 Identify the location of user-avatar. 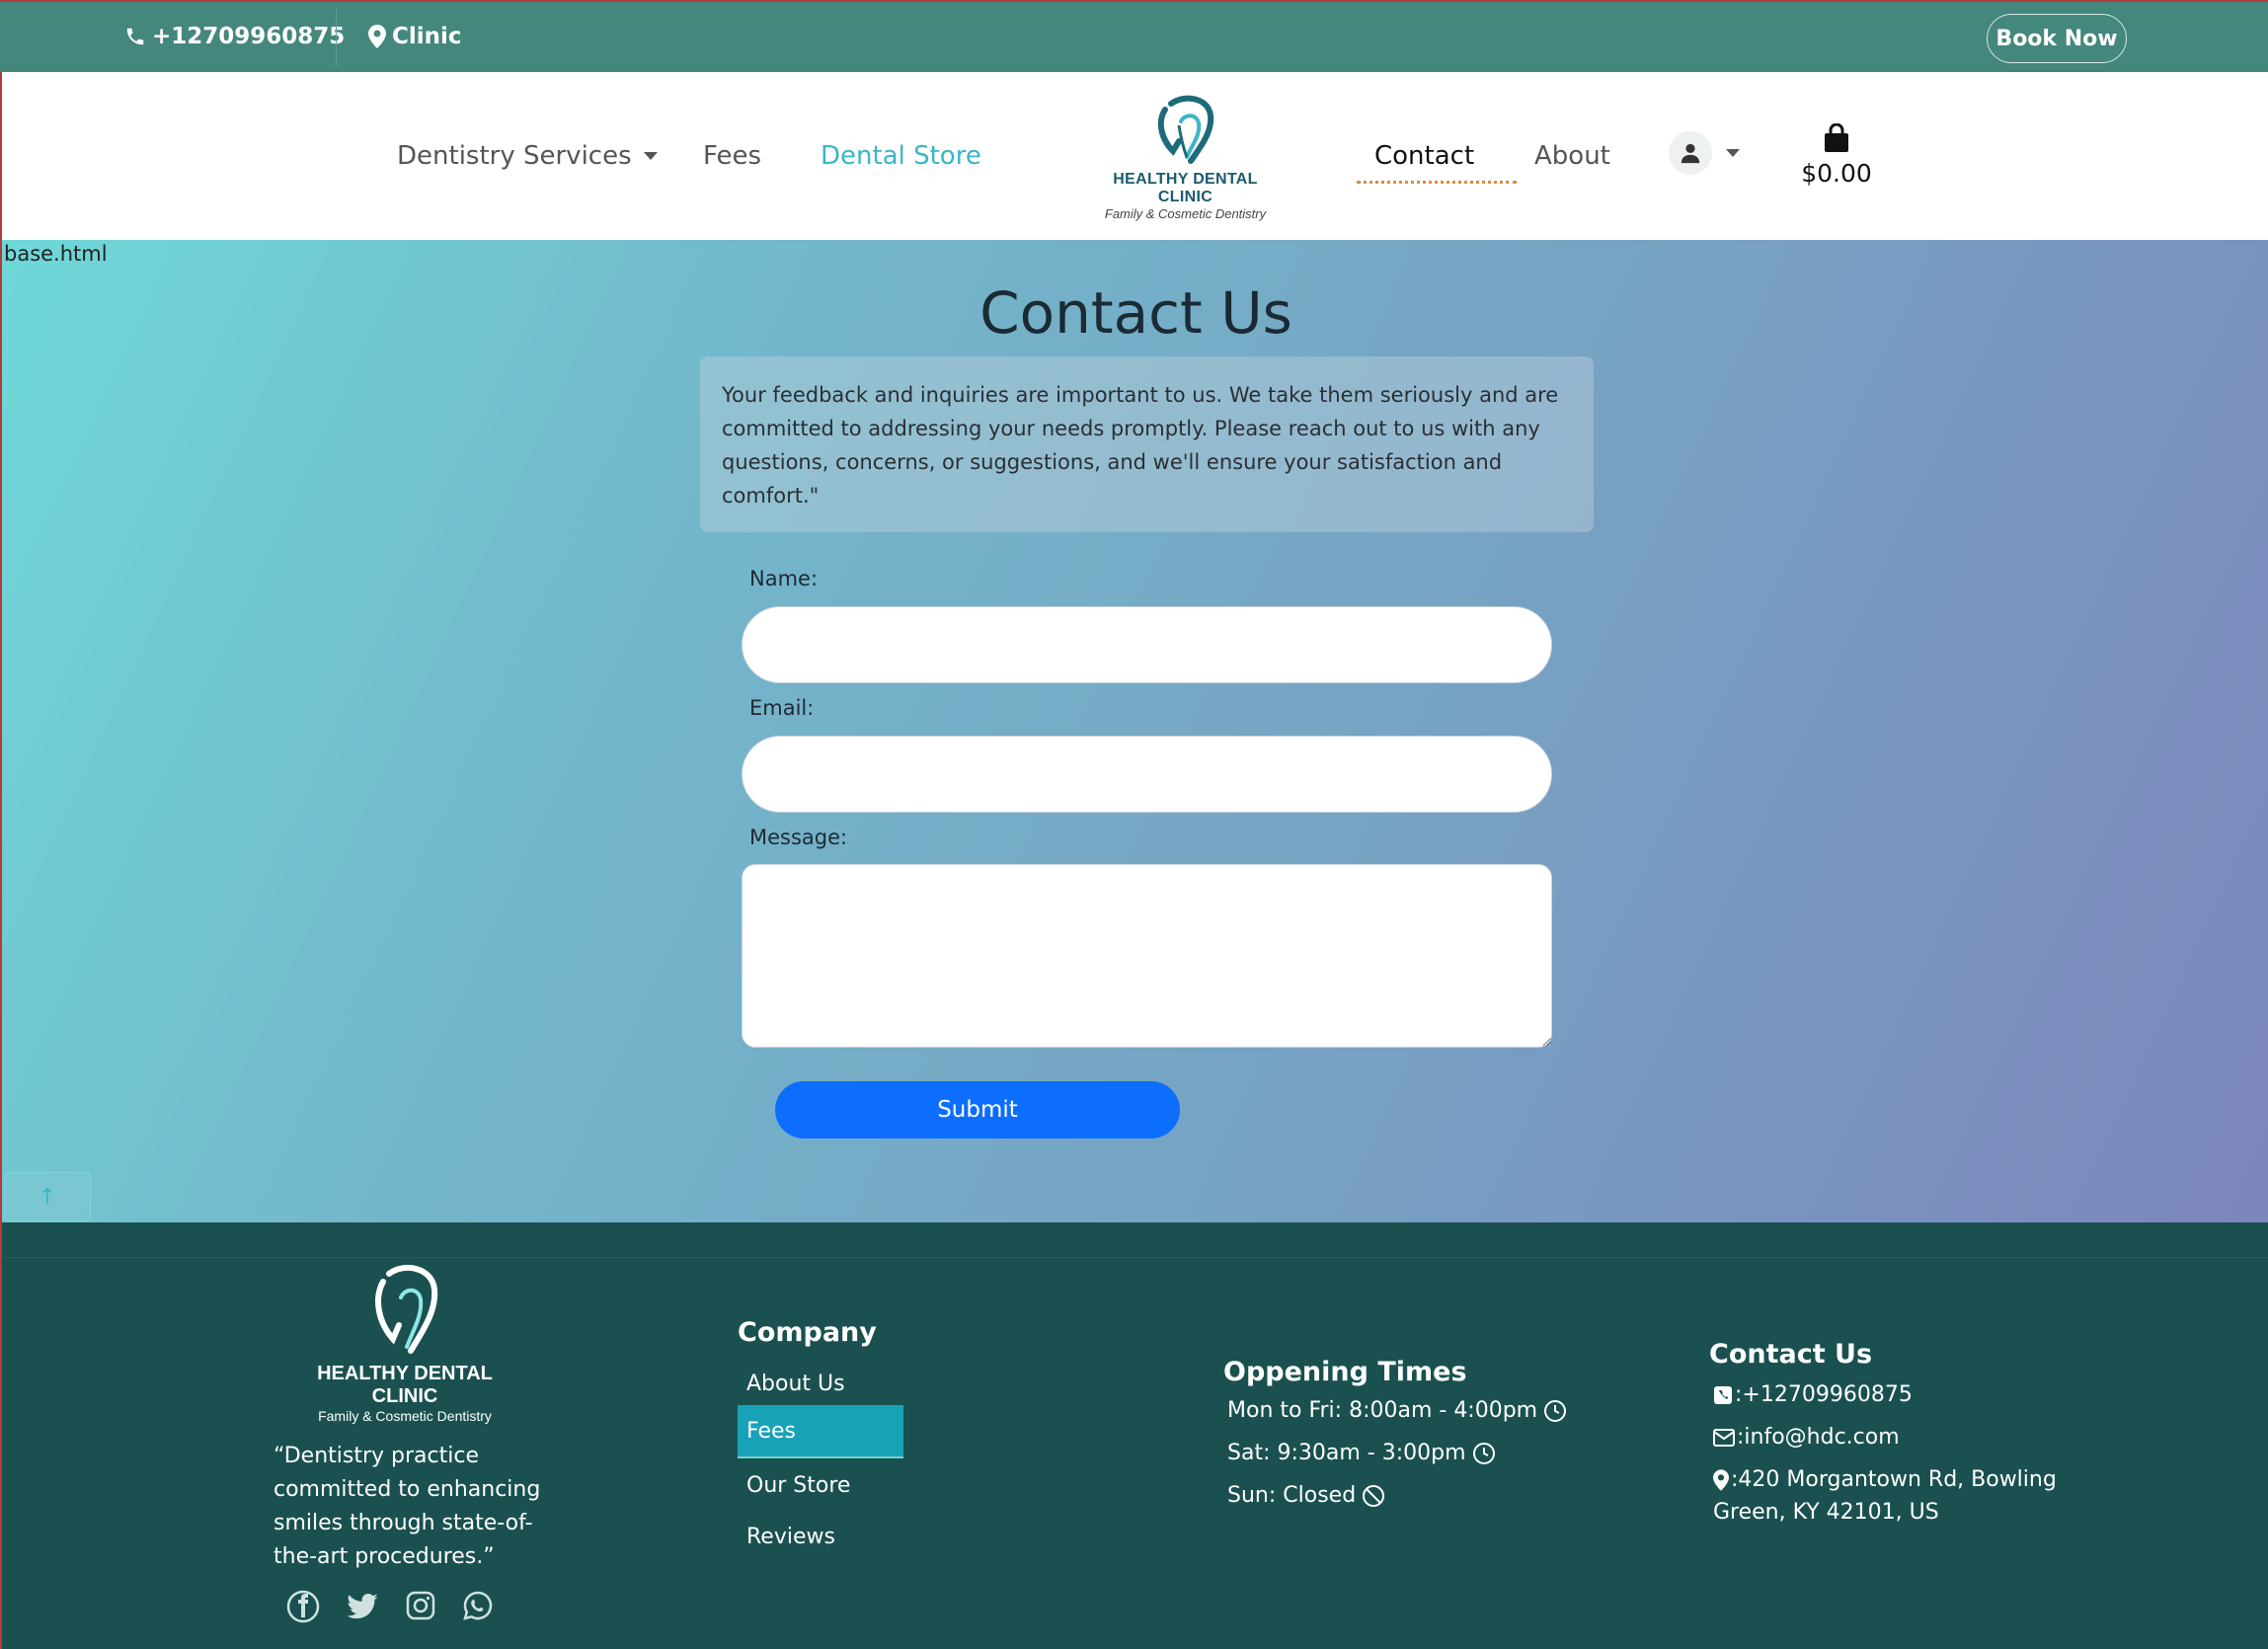
(1690, 153).